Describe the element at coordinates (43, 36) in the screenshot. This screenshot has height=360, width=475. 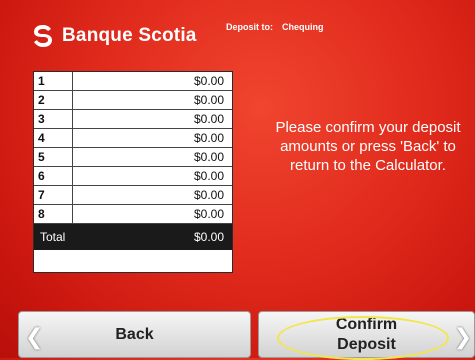
I see `scotia-logo-icon` at that location.